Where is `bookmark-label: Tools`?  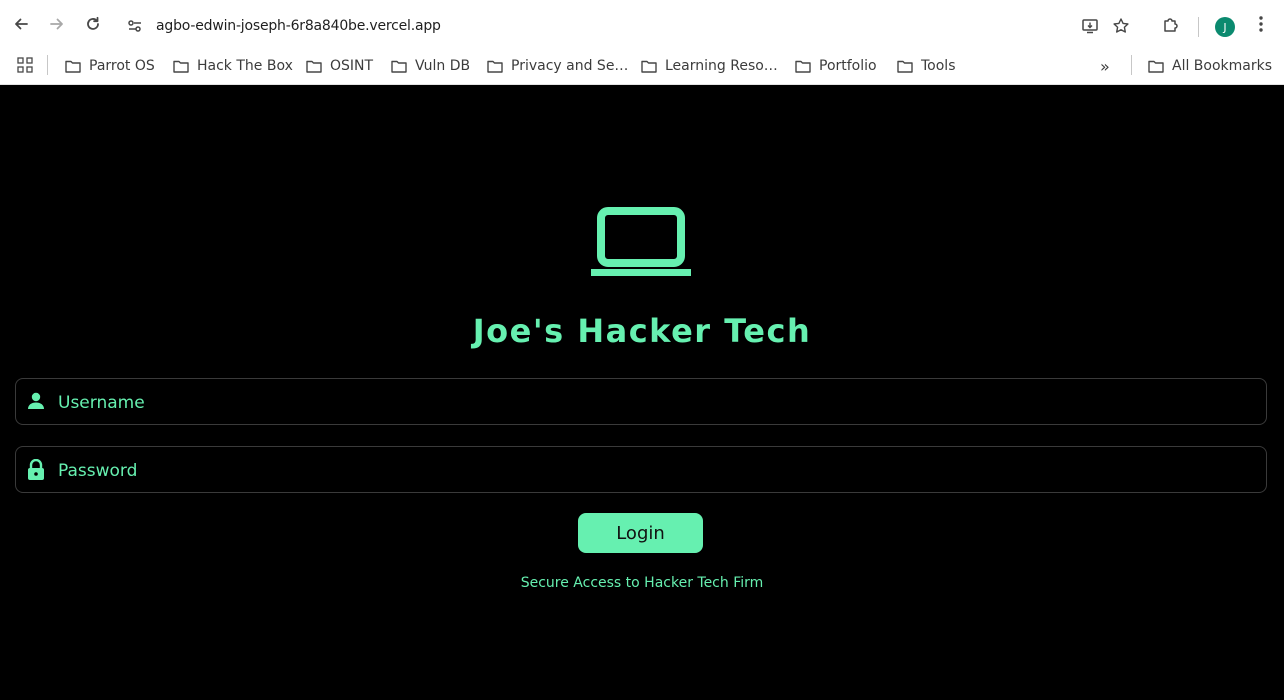
bookmark-label: Tools is located at coordinates (938, 66).